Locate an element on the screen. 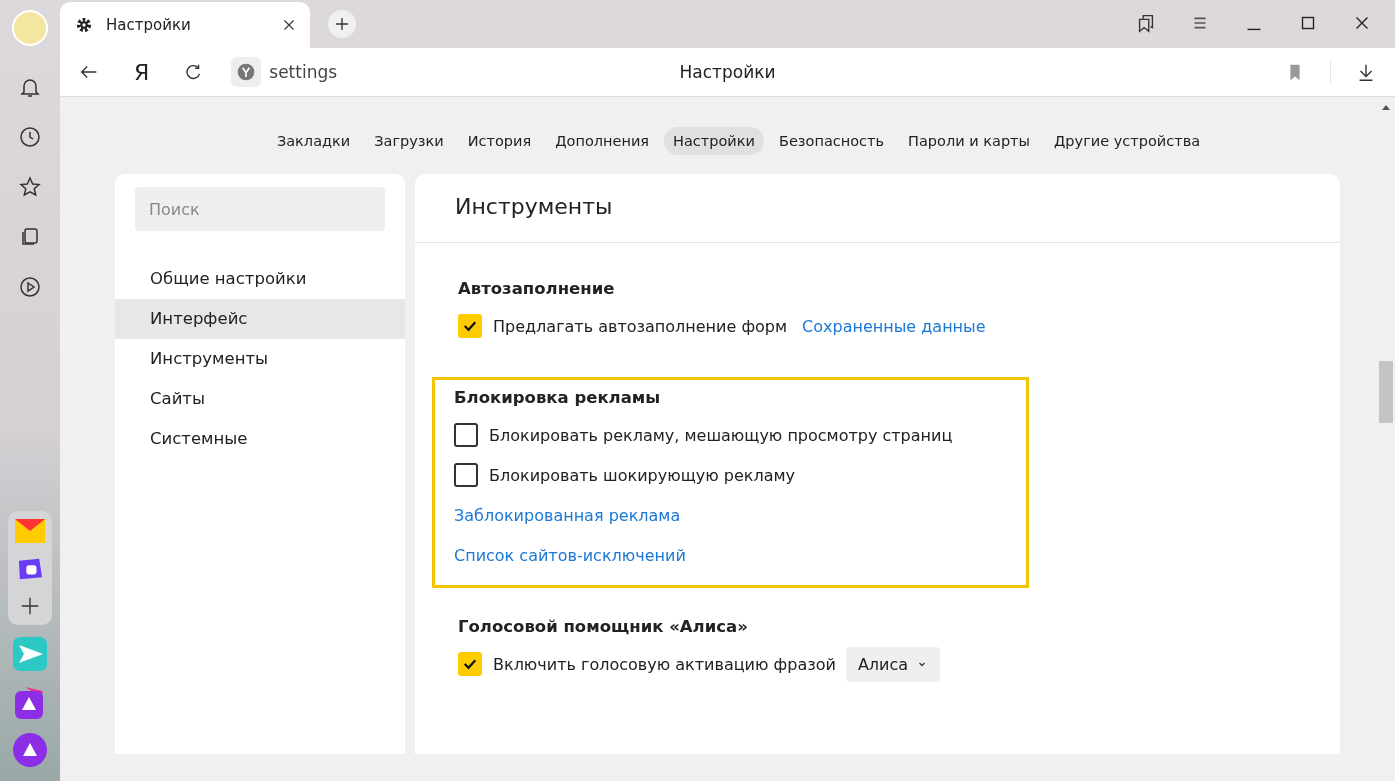  sidebar-item: Интерфейс is located at coordinates (260, 319).